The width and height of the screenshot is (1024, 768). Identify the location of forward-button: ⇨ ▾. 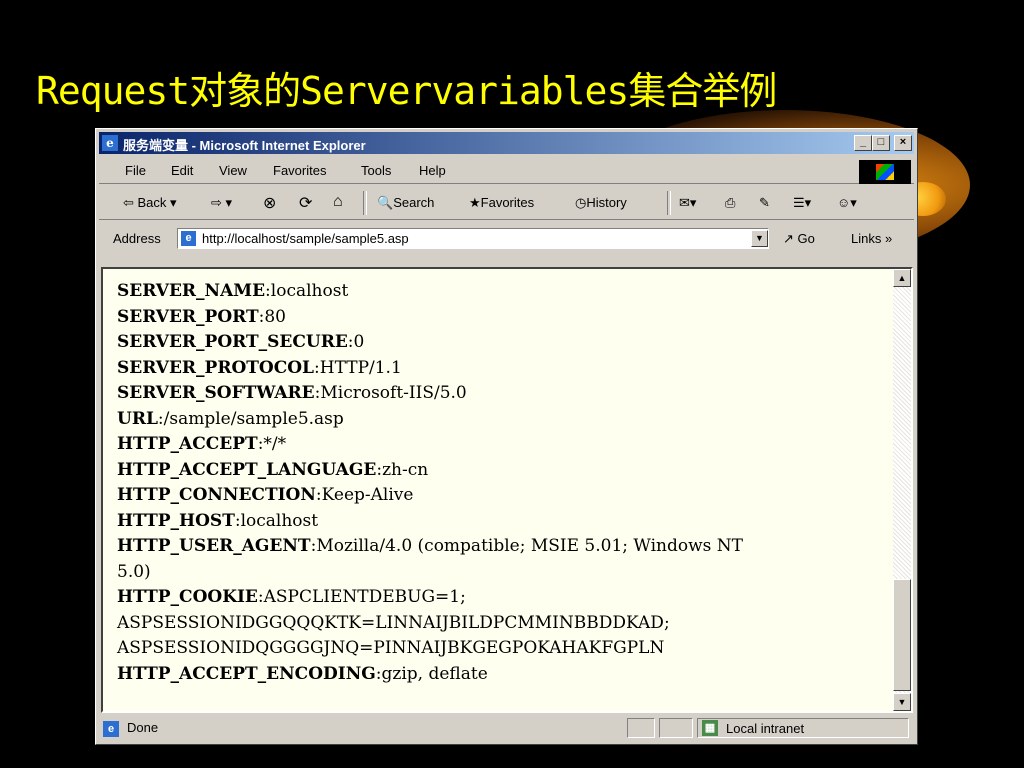
(221, 203).